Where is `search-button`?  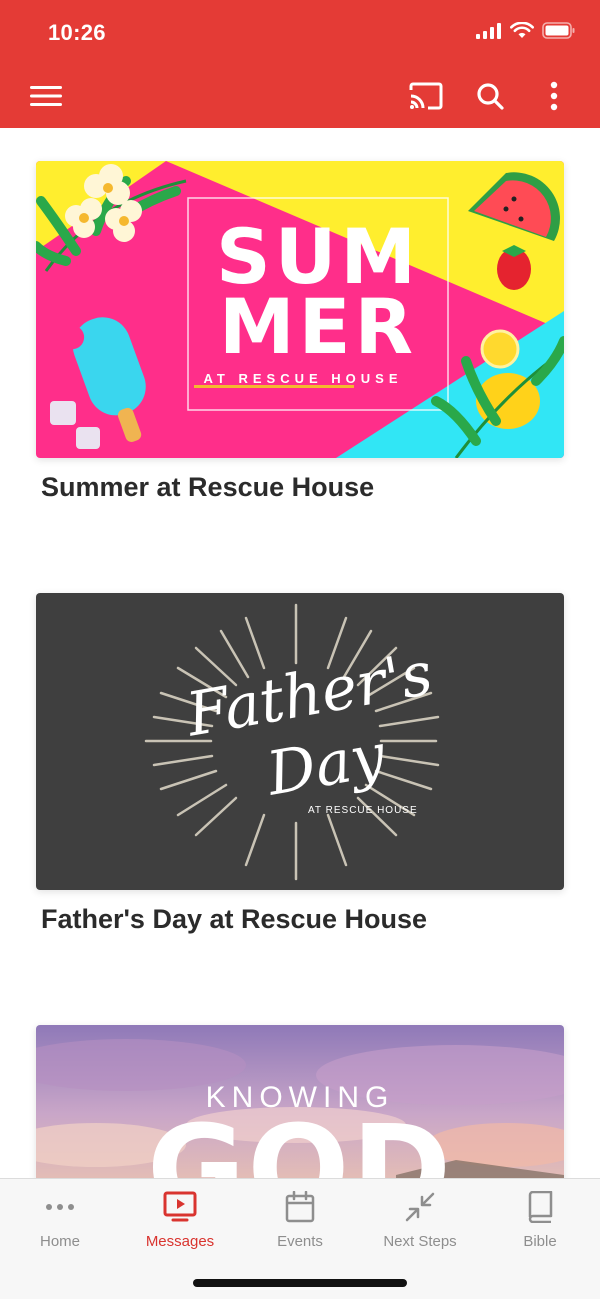
search-button is located at coordinates (490, 96).